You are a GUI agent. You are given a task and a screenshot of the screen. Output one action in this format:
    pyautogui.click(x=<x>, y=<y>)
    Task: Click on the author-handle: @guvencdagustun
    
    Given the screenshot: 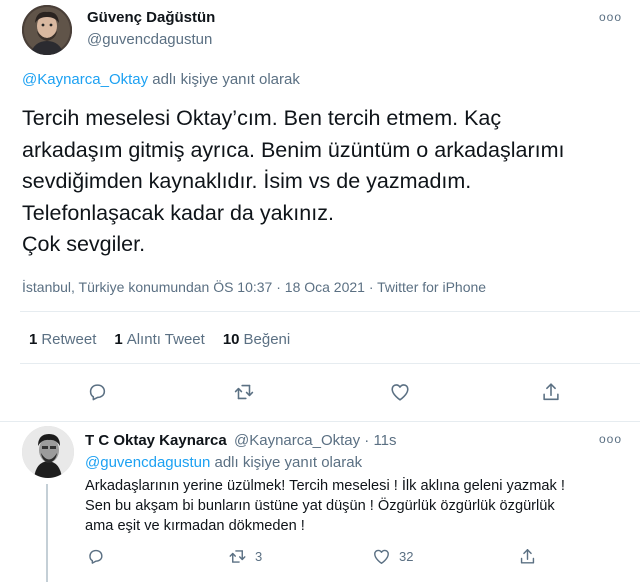 What is the action you would take?
    pyautogui.click(x=149, y=39)
    